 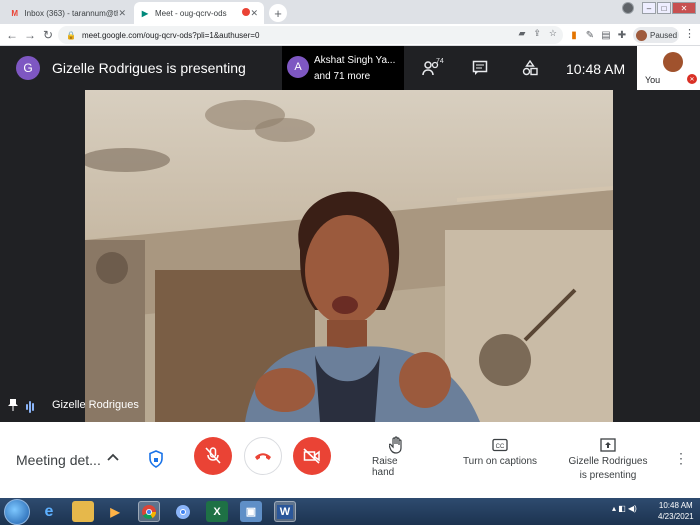 What do you see at coordinates (653, 80) in the screenshot?
I see `self-label: You` at bounding box center [653, 80].